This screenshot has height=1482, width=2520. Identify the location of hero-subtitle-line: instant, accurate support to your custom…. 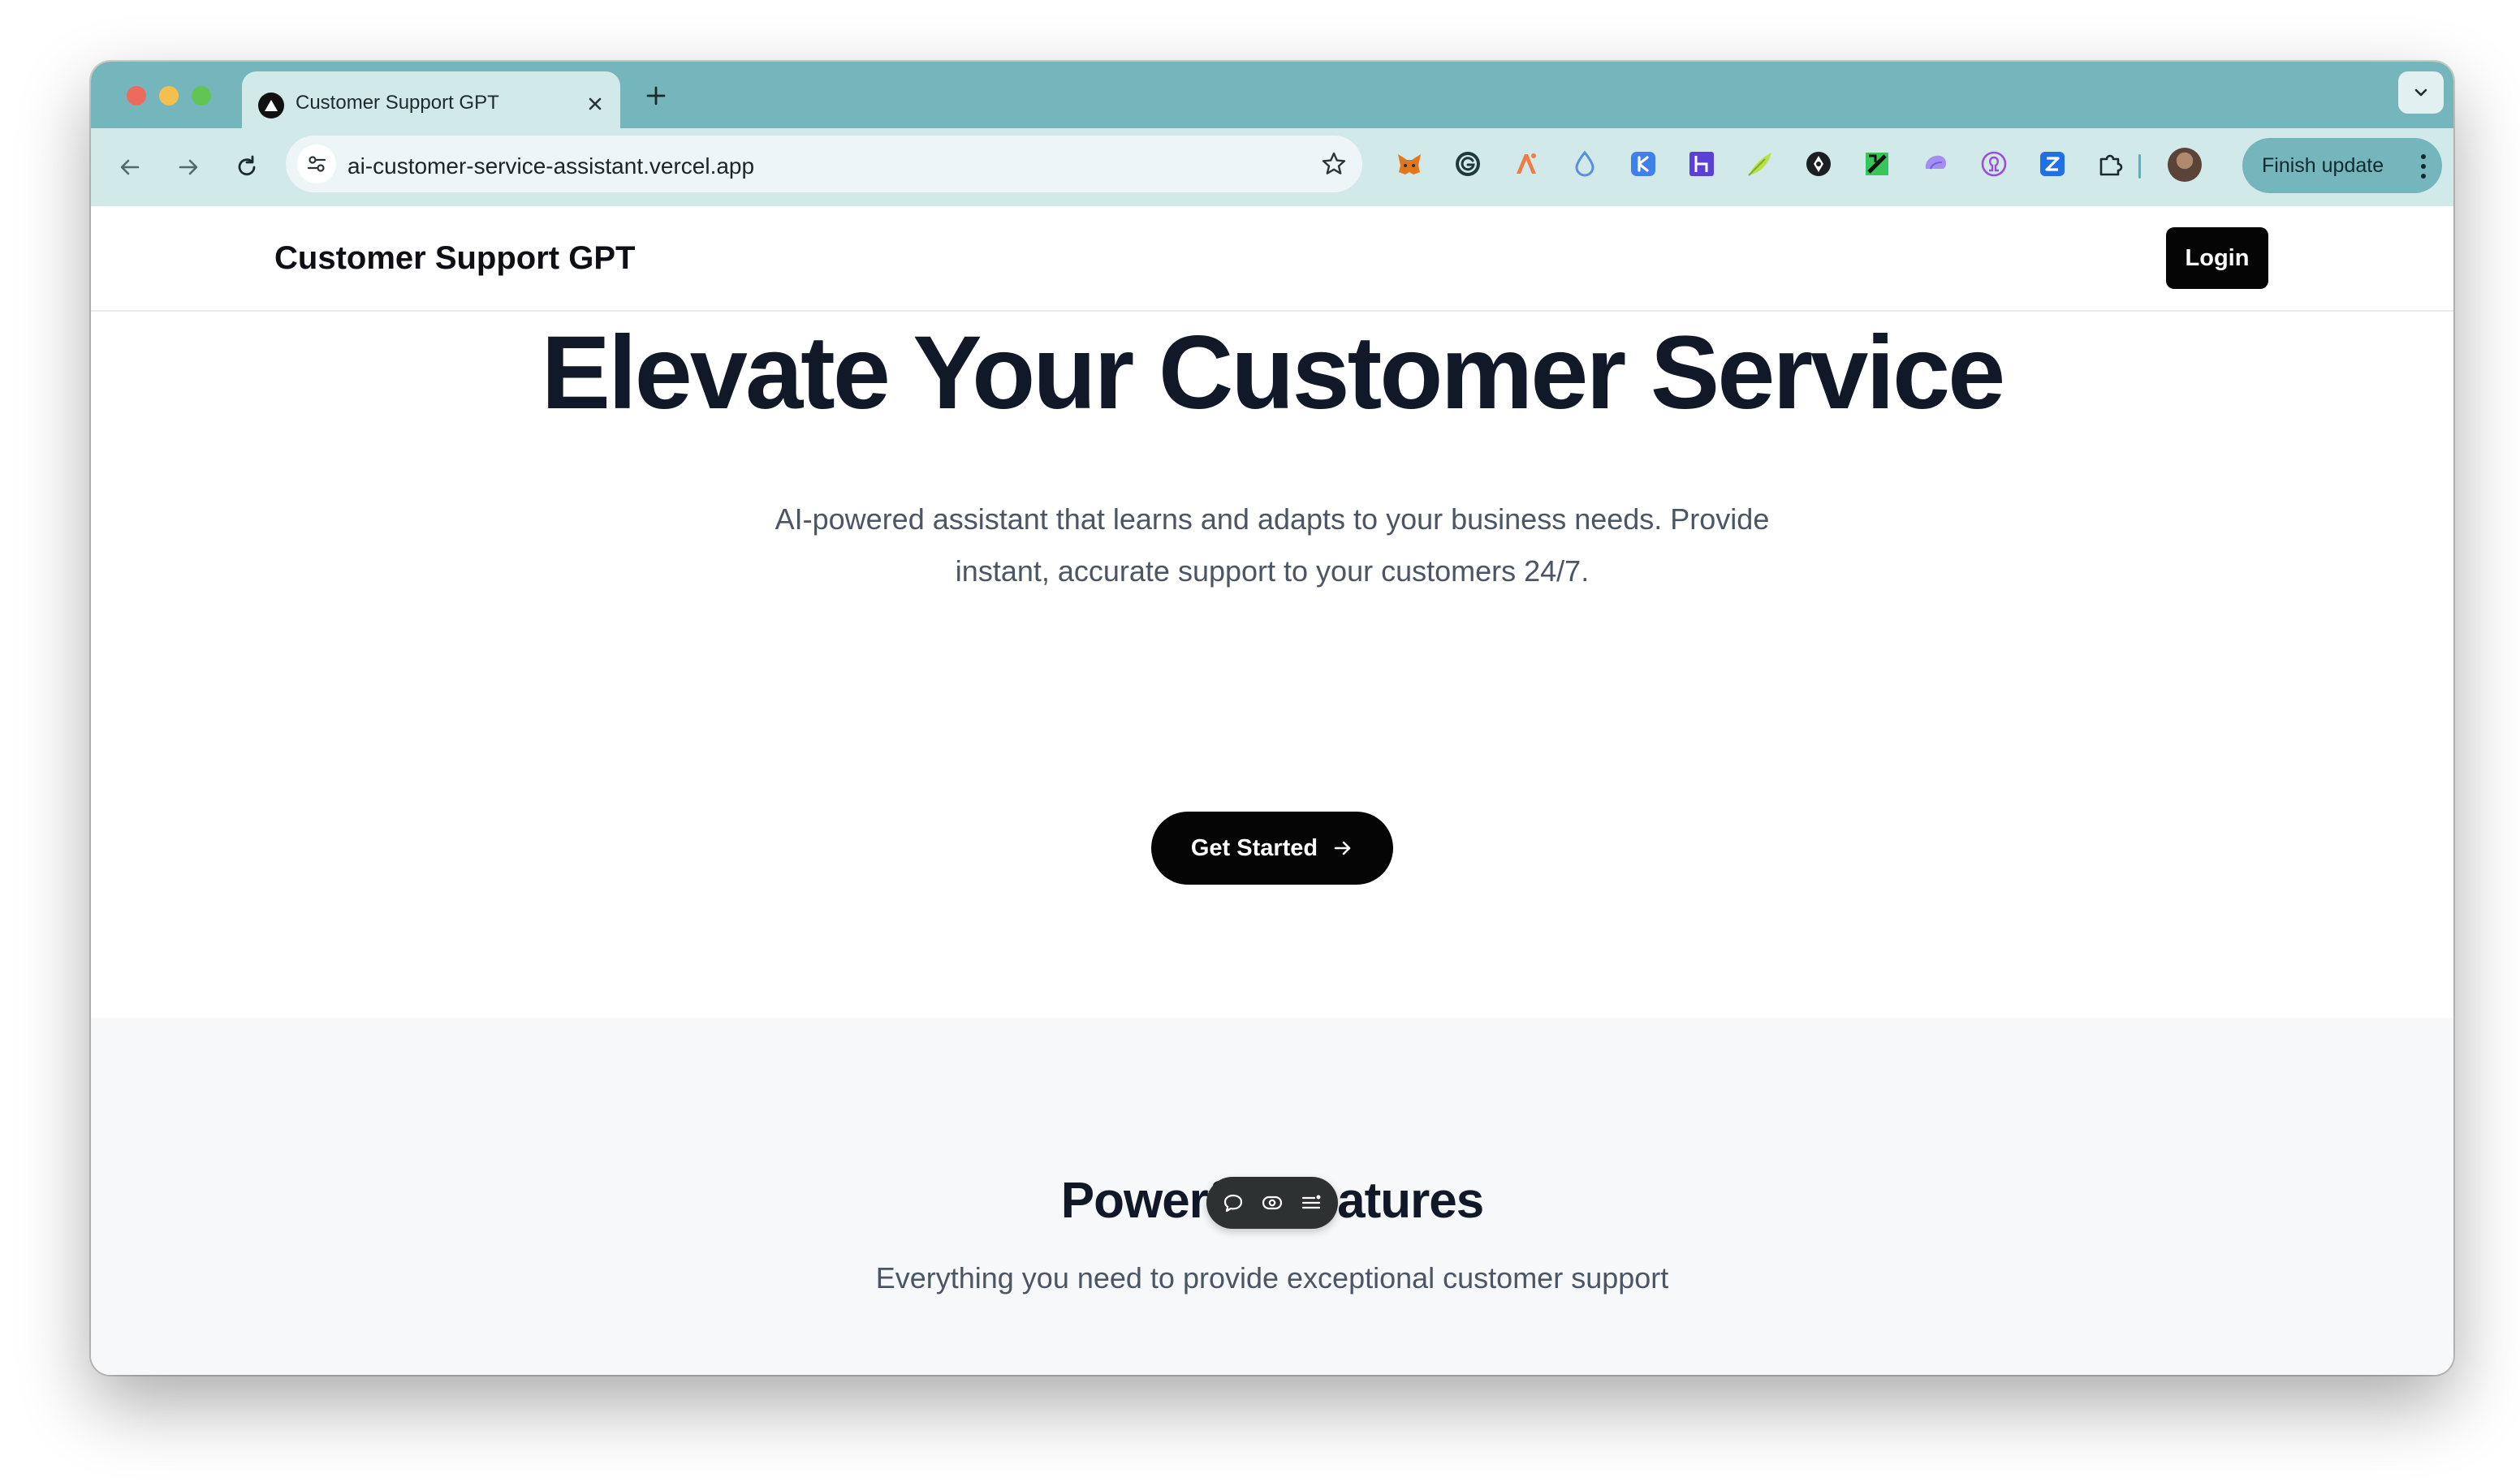
(1273, 571).